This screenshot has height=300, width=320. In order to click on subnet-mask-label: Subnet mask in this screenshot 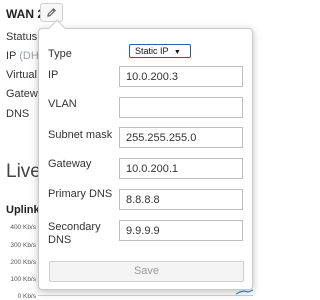, I will do `click(80, 135)`.